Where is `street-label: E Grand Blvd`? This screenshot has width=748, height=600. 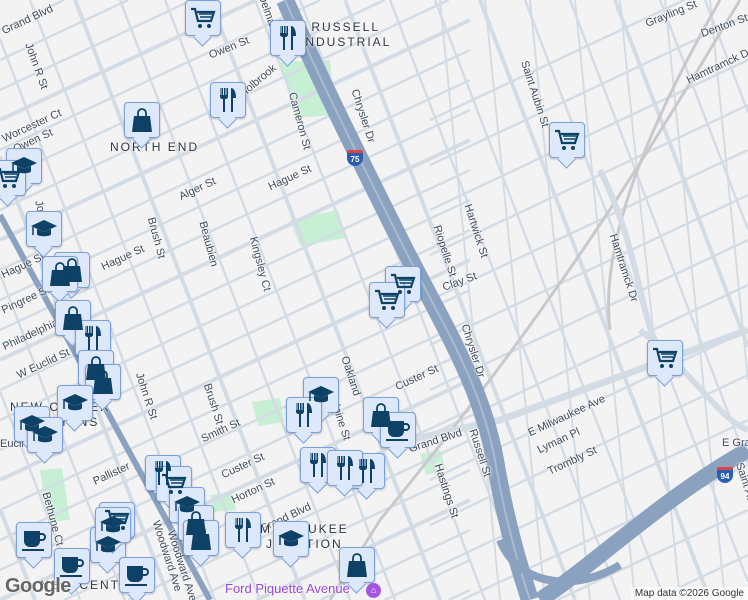 street-label: E Grand Blvd is located at coordinates (735, 443).